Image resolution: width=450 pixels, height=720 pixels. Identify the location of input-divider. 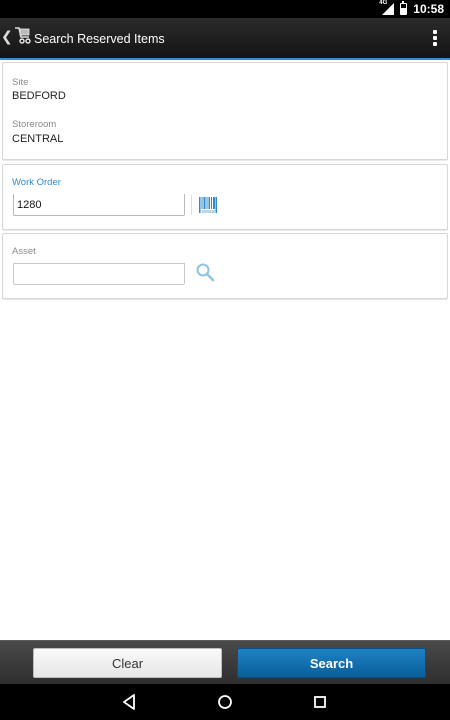
(191, 205).